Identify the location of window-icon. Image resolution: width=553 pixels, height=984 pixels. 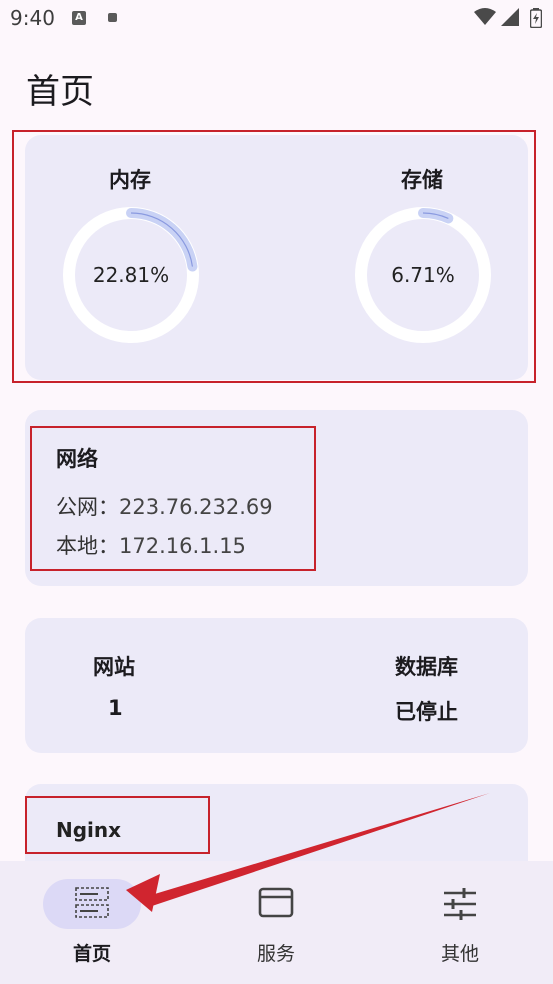
(276, 902).